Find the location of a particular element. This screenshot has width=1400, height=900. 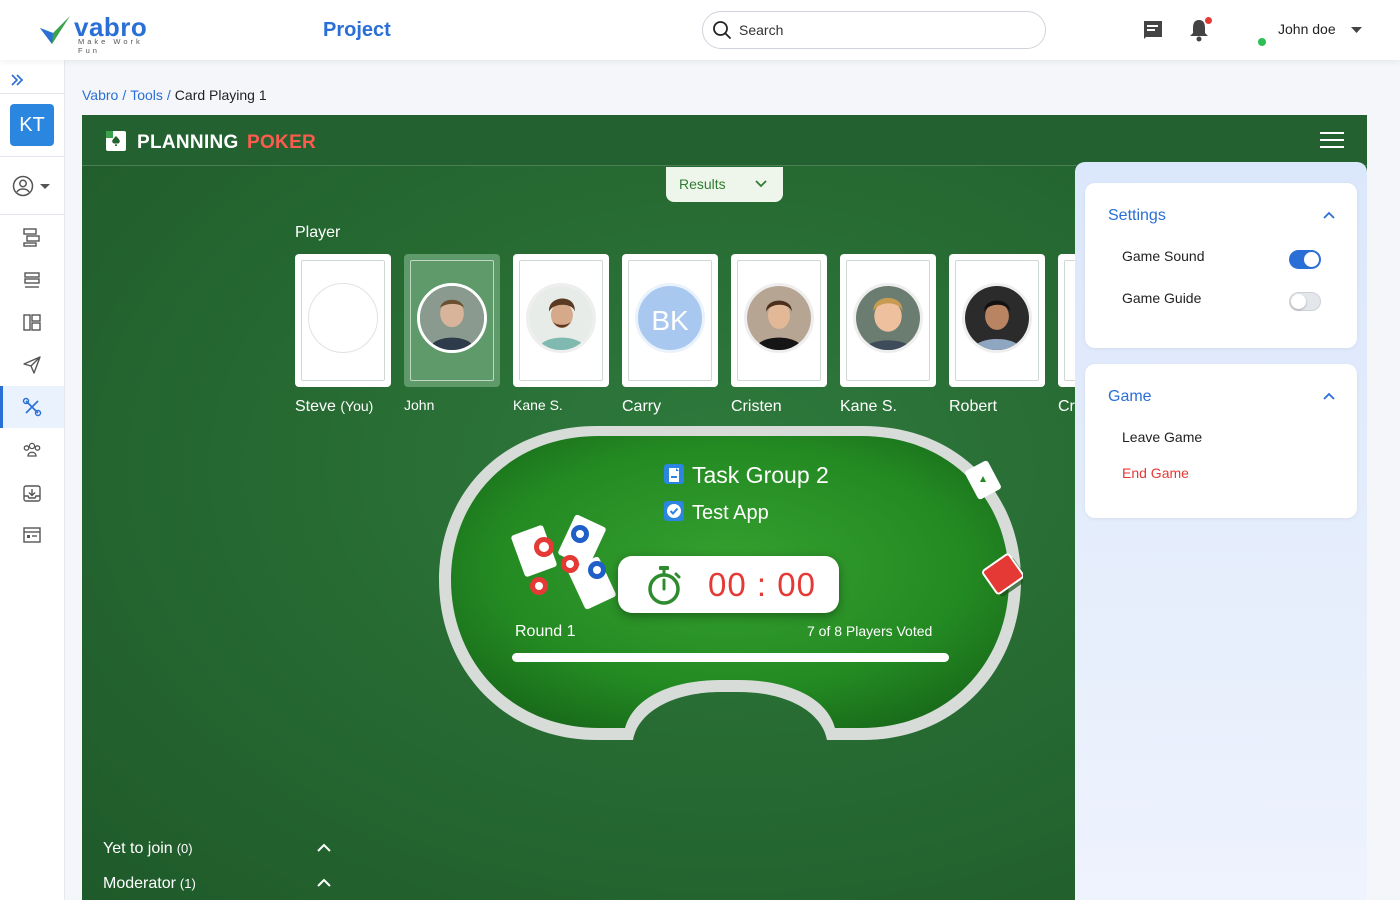

settings-card: Settings Game Sound Game Guide is located at coordinates (1221, 265).